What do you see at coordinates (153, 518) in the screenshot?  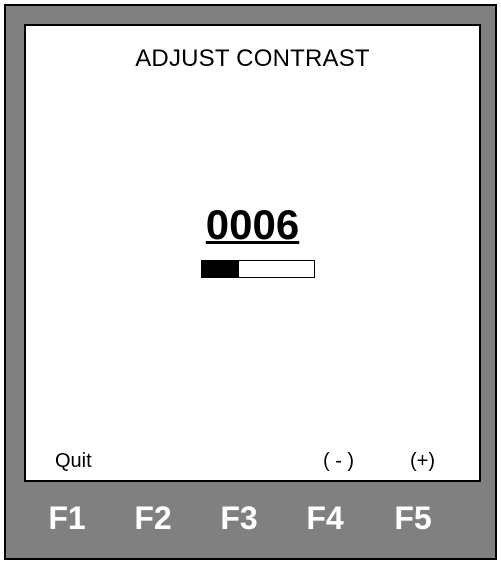 I see `f2-key: F2` at bounding box center [153, 518].